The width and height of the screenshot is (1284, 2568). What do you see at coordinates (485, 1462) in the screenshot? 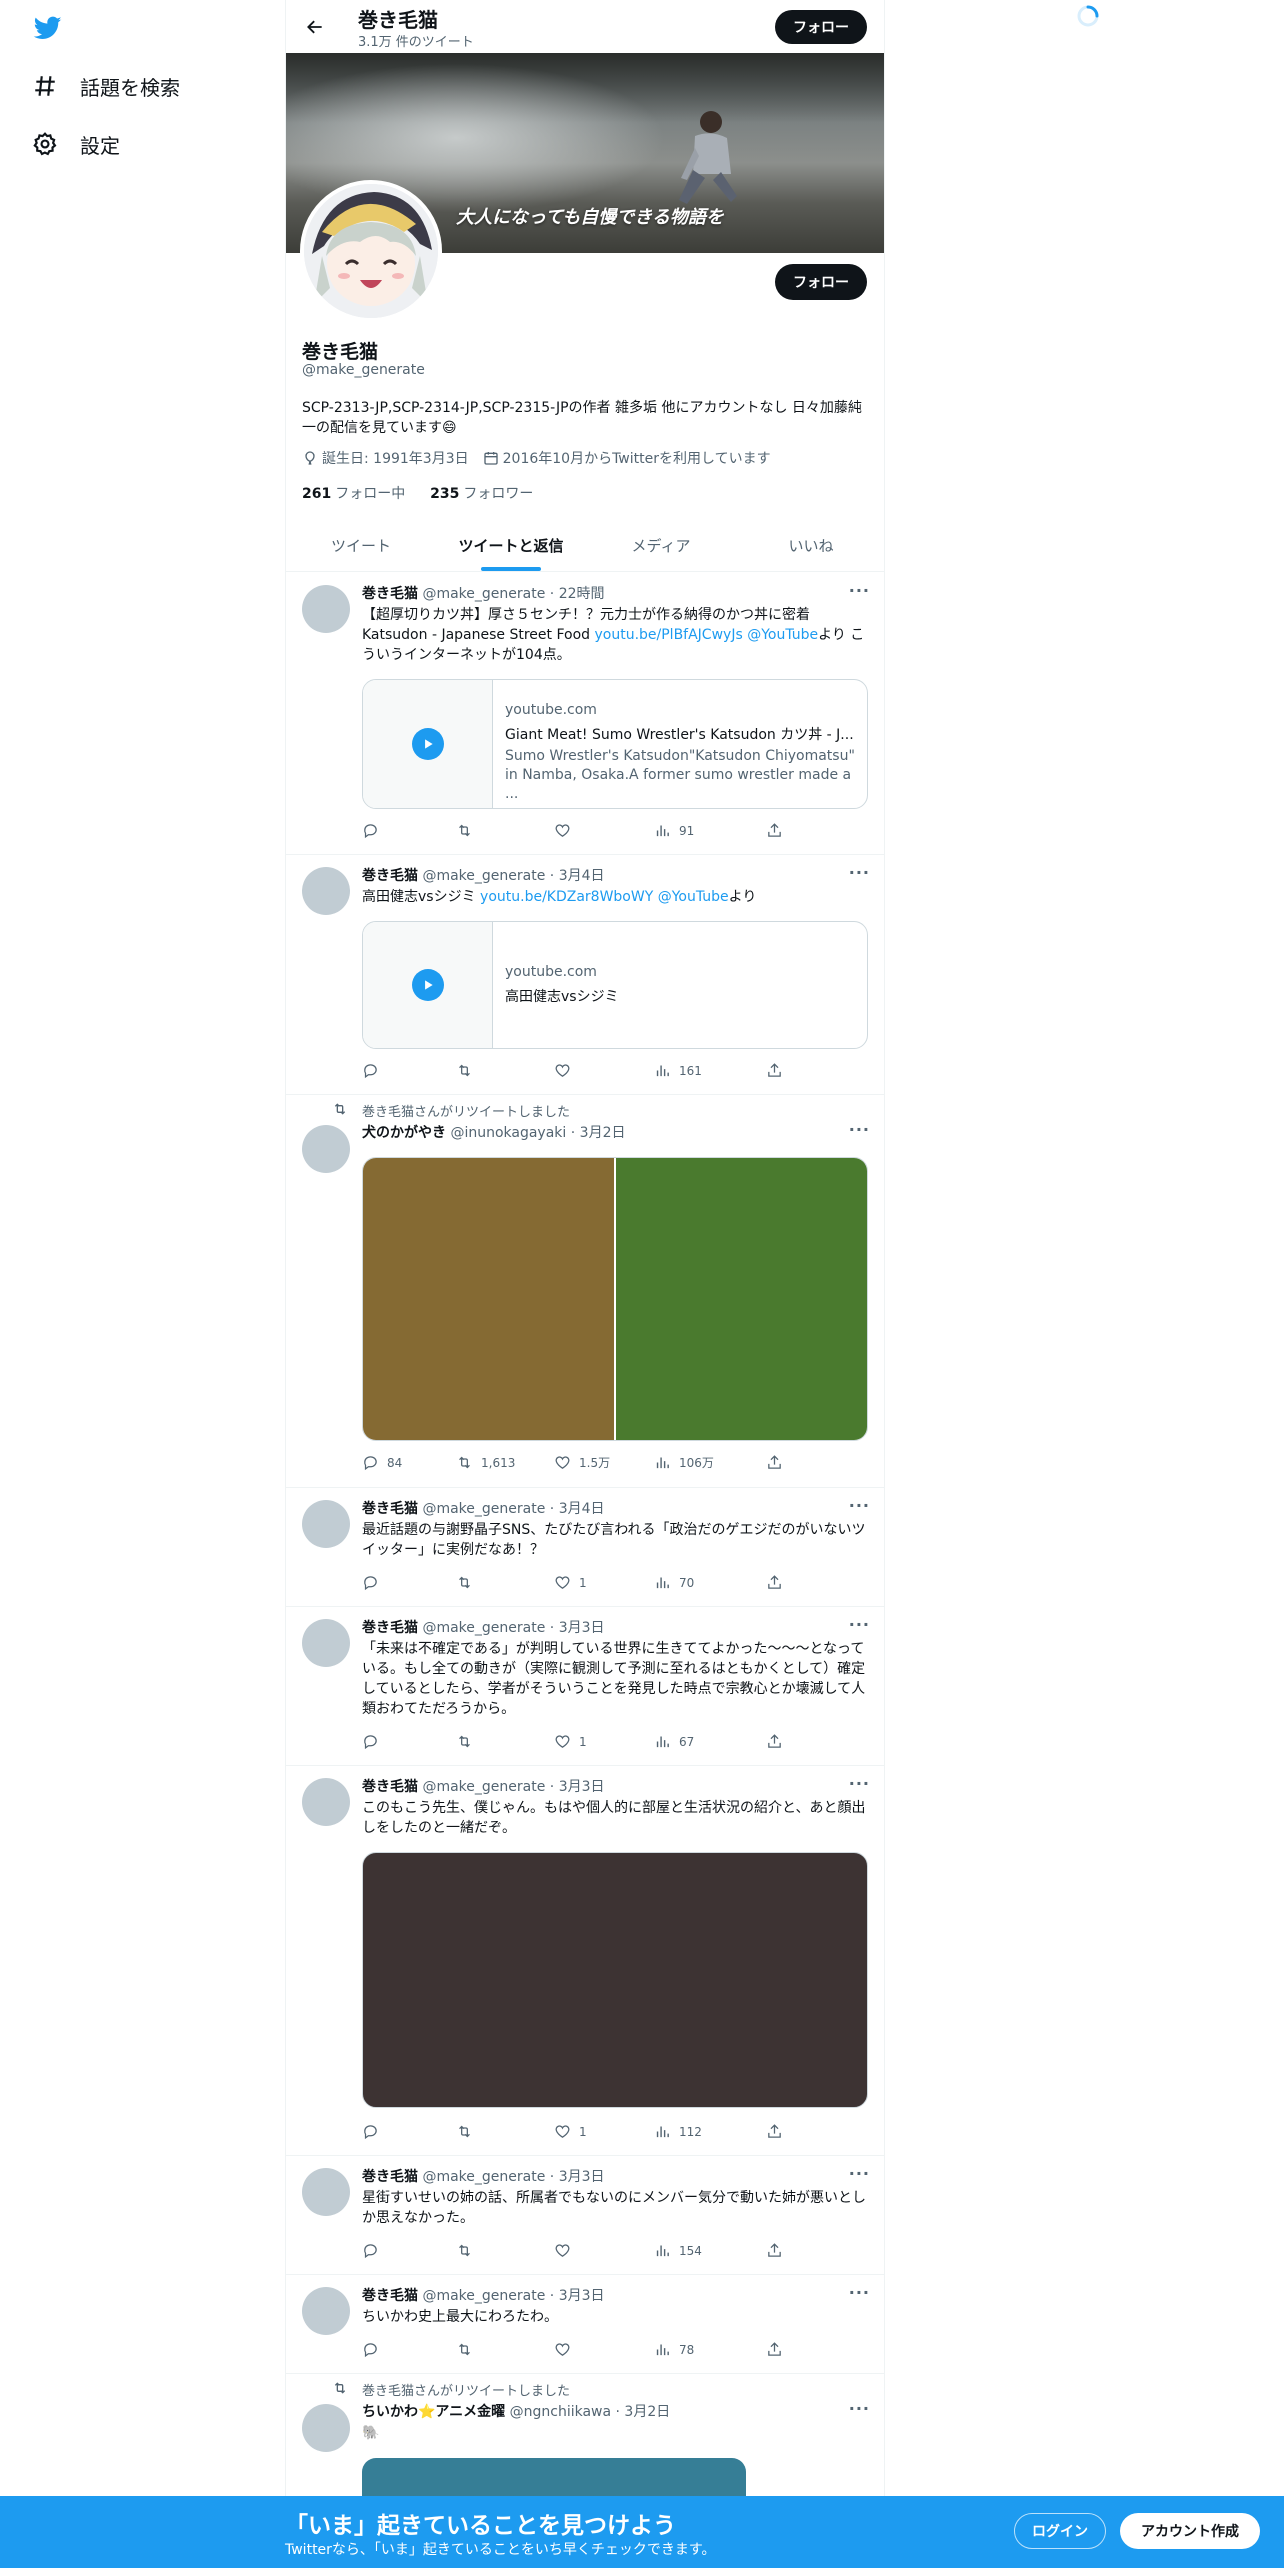
I see `retweet-button: 1,613` at bounding box center [485, 1462].